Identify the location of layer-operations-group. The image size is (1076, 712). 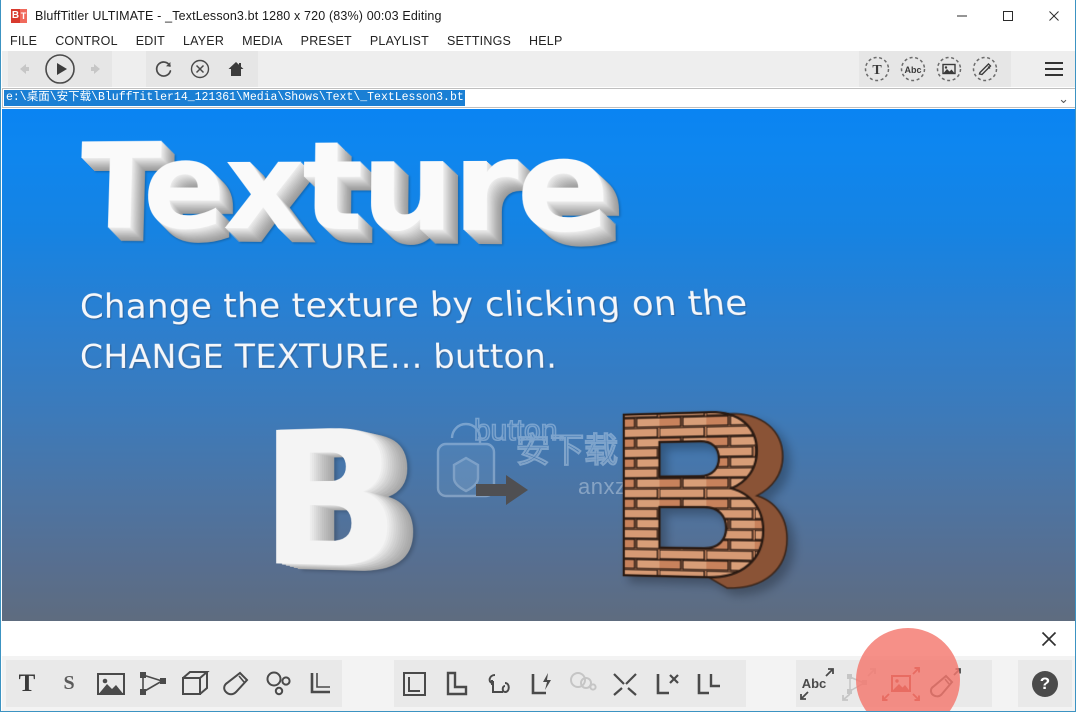
(570, 683).